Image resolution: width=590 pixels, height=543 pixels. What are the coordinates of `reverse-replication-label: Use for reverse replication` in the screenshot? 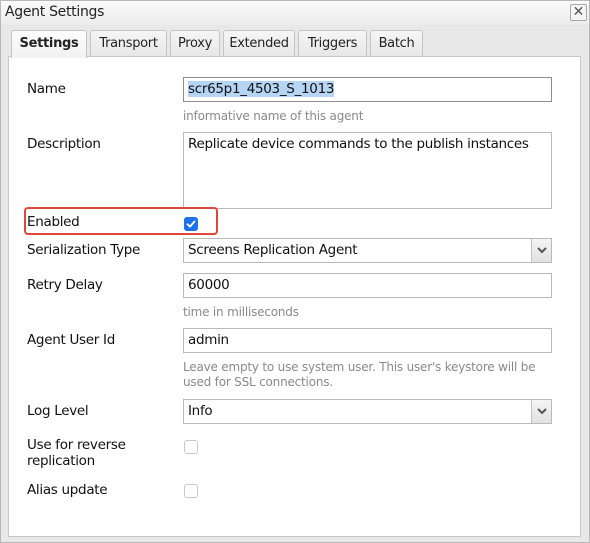 It's located at (76, 453).